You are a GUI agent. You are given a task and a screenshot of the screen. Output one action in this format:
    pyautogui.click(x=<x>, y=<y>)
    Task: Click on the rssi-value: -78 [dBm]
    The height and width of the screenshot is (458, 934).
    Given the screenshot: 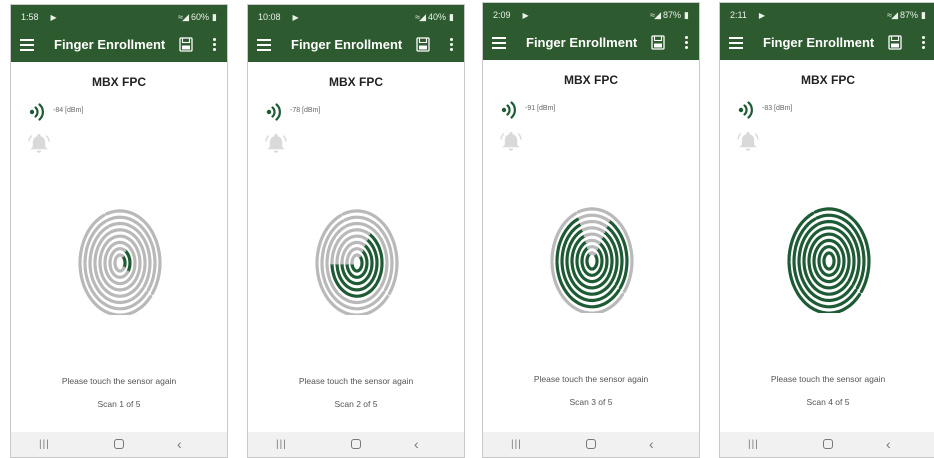 What is the action you would take?
    pyautogui.click(x=305, y=110)
    